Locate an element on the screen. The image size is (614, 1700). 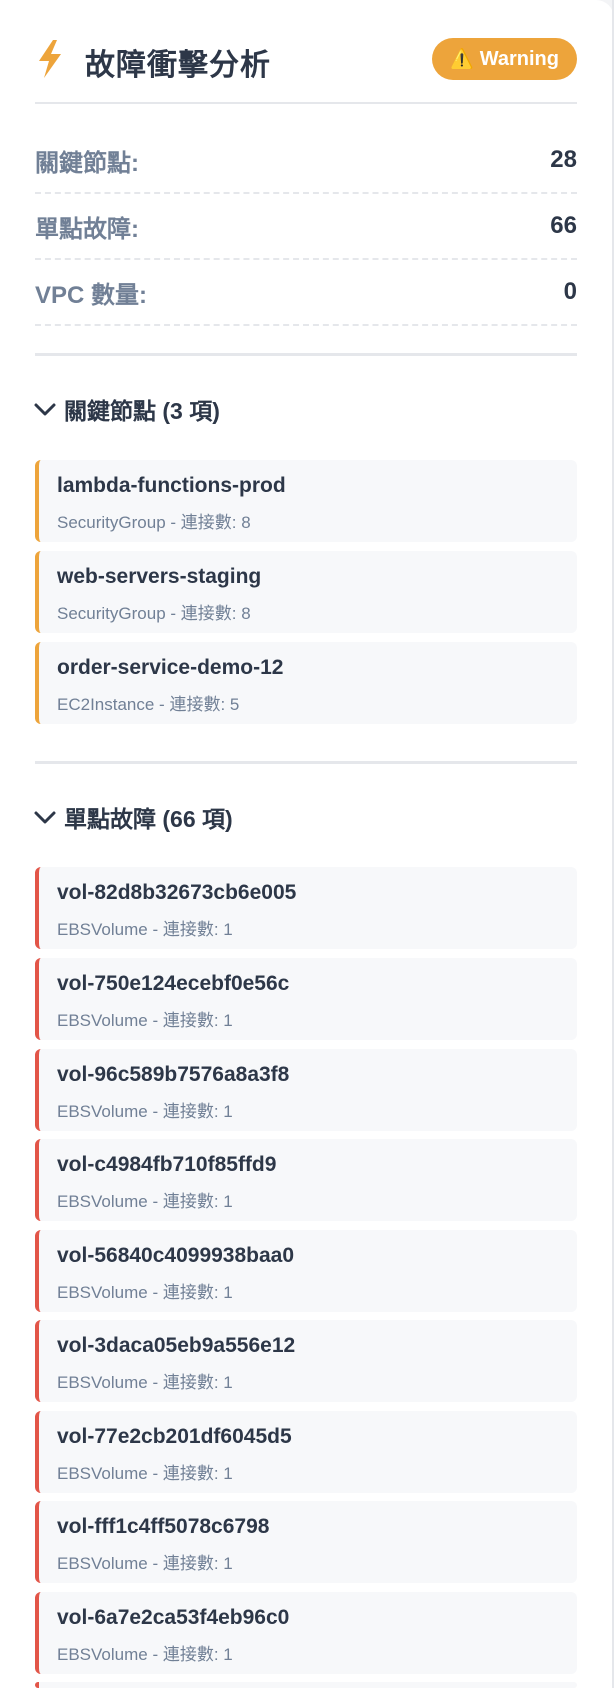
stat-critical-nodes: 關鍵節點: 28 is located at coordinates (306, 161).